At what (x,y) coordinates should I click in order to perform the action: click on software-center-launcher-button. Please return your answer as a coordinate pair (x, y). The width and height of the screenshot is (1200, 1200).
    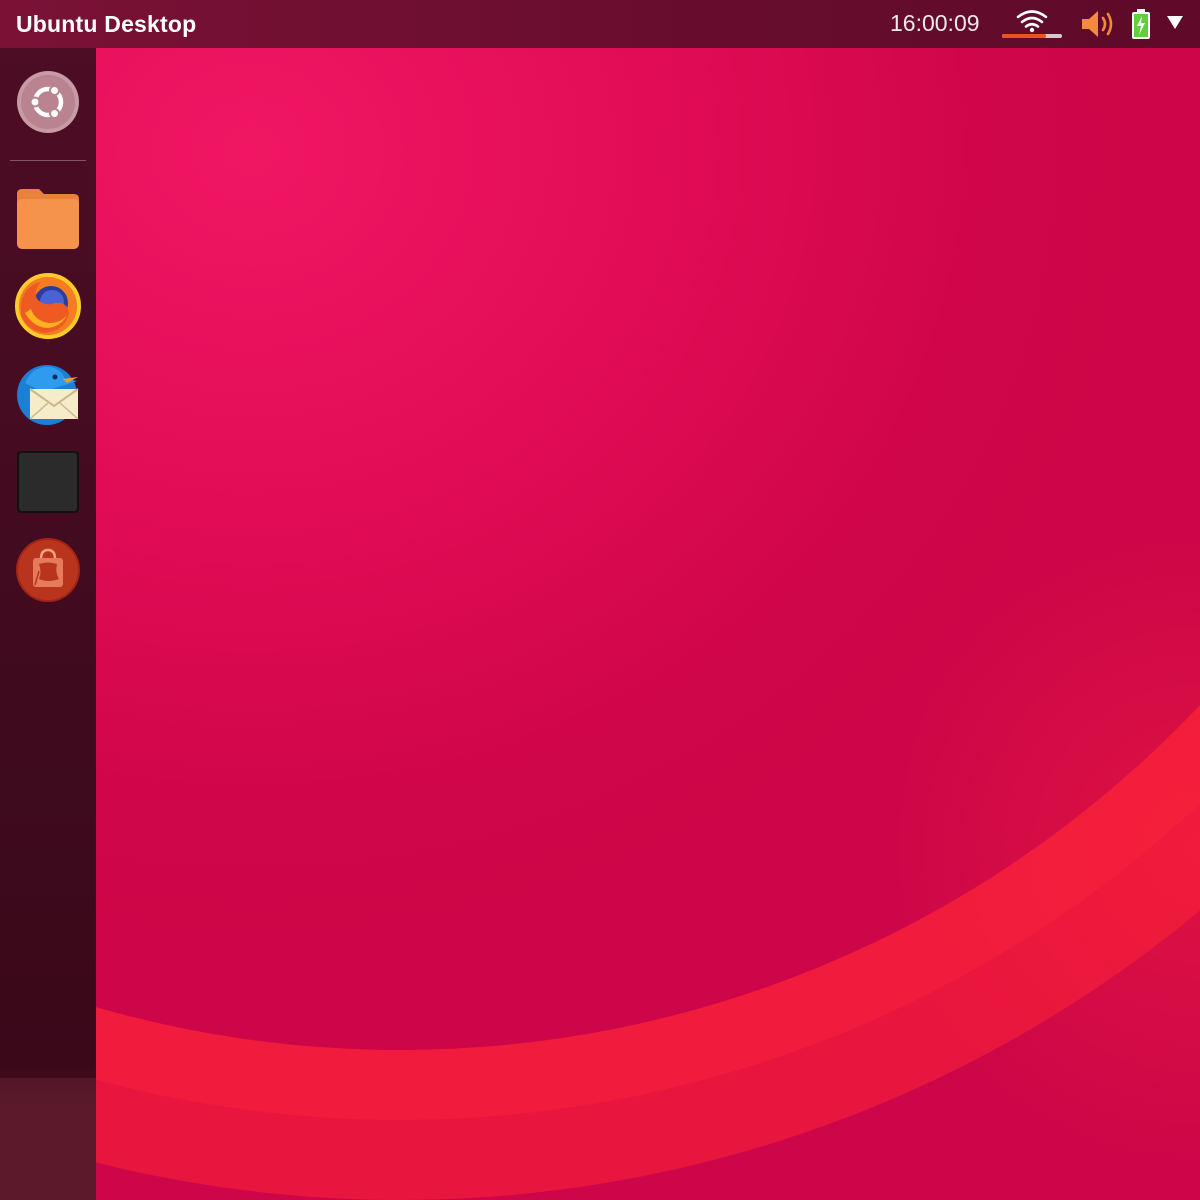
    Looking at the image, I should click on (48, 570).